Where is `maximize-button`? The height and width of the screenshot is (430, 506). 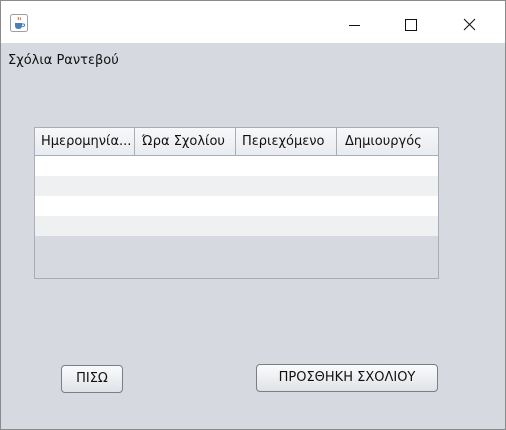
maximize-button is located at coordinates (412, 22).